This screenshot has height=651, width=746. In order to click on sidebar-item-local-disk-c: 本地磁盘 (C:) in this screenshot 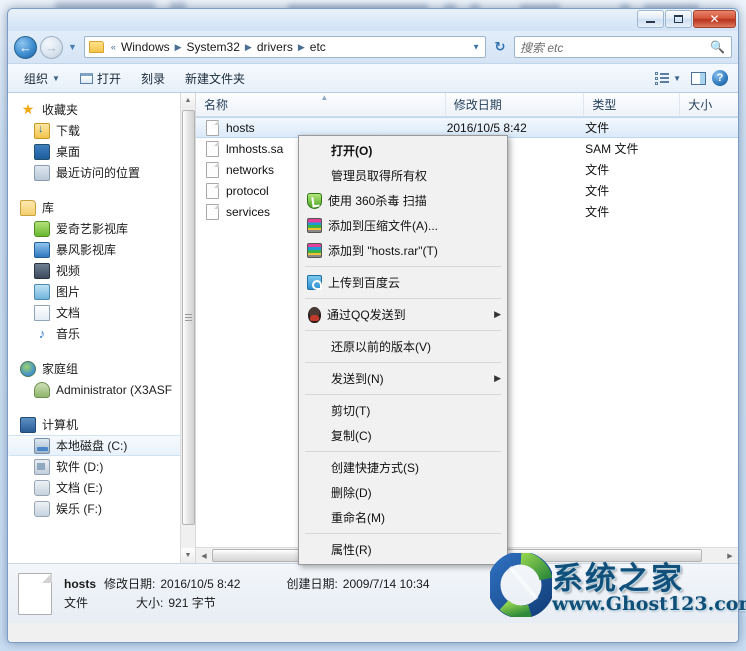, I will do `click(97, 445)`.